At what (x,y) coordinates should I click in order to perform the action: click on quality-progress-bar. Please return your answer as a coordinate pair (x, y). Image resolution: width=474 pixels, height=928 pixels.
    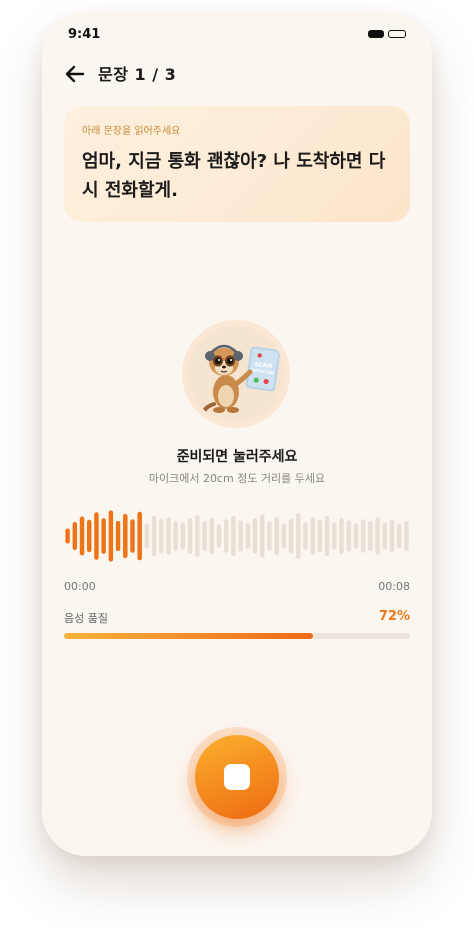
    Looking at the image, I should click on (237, 636).